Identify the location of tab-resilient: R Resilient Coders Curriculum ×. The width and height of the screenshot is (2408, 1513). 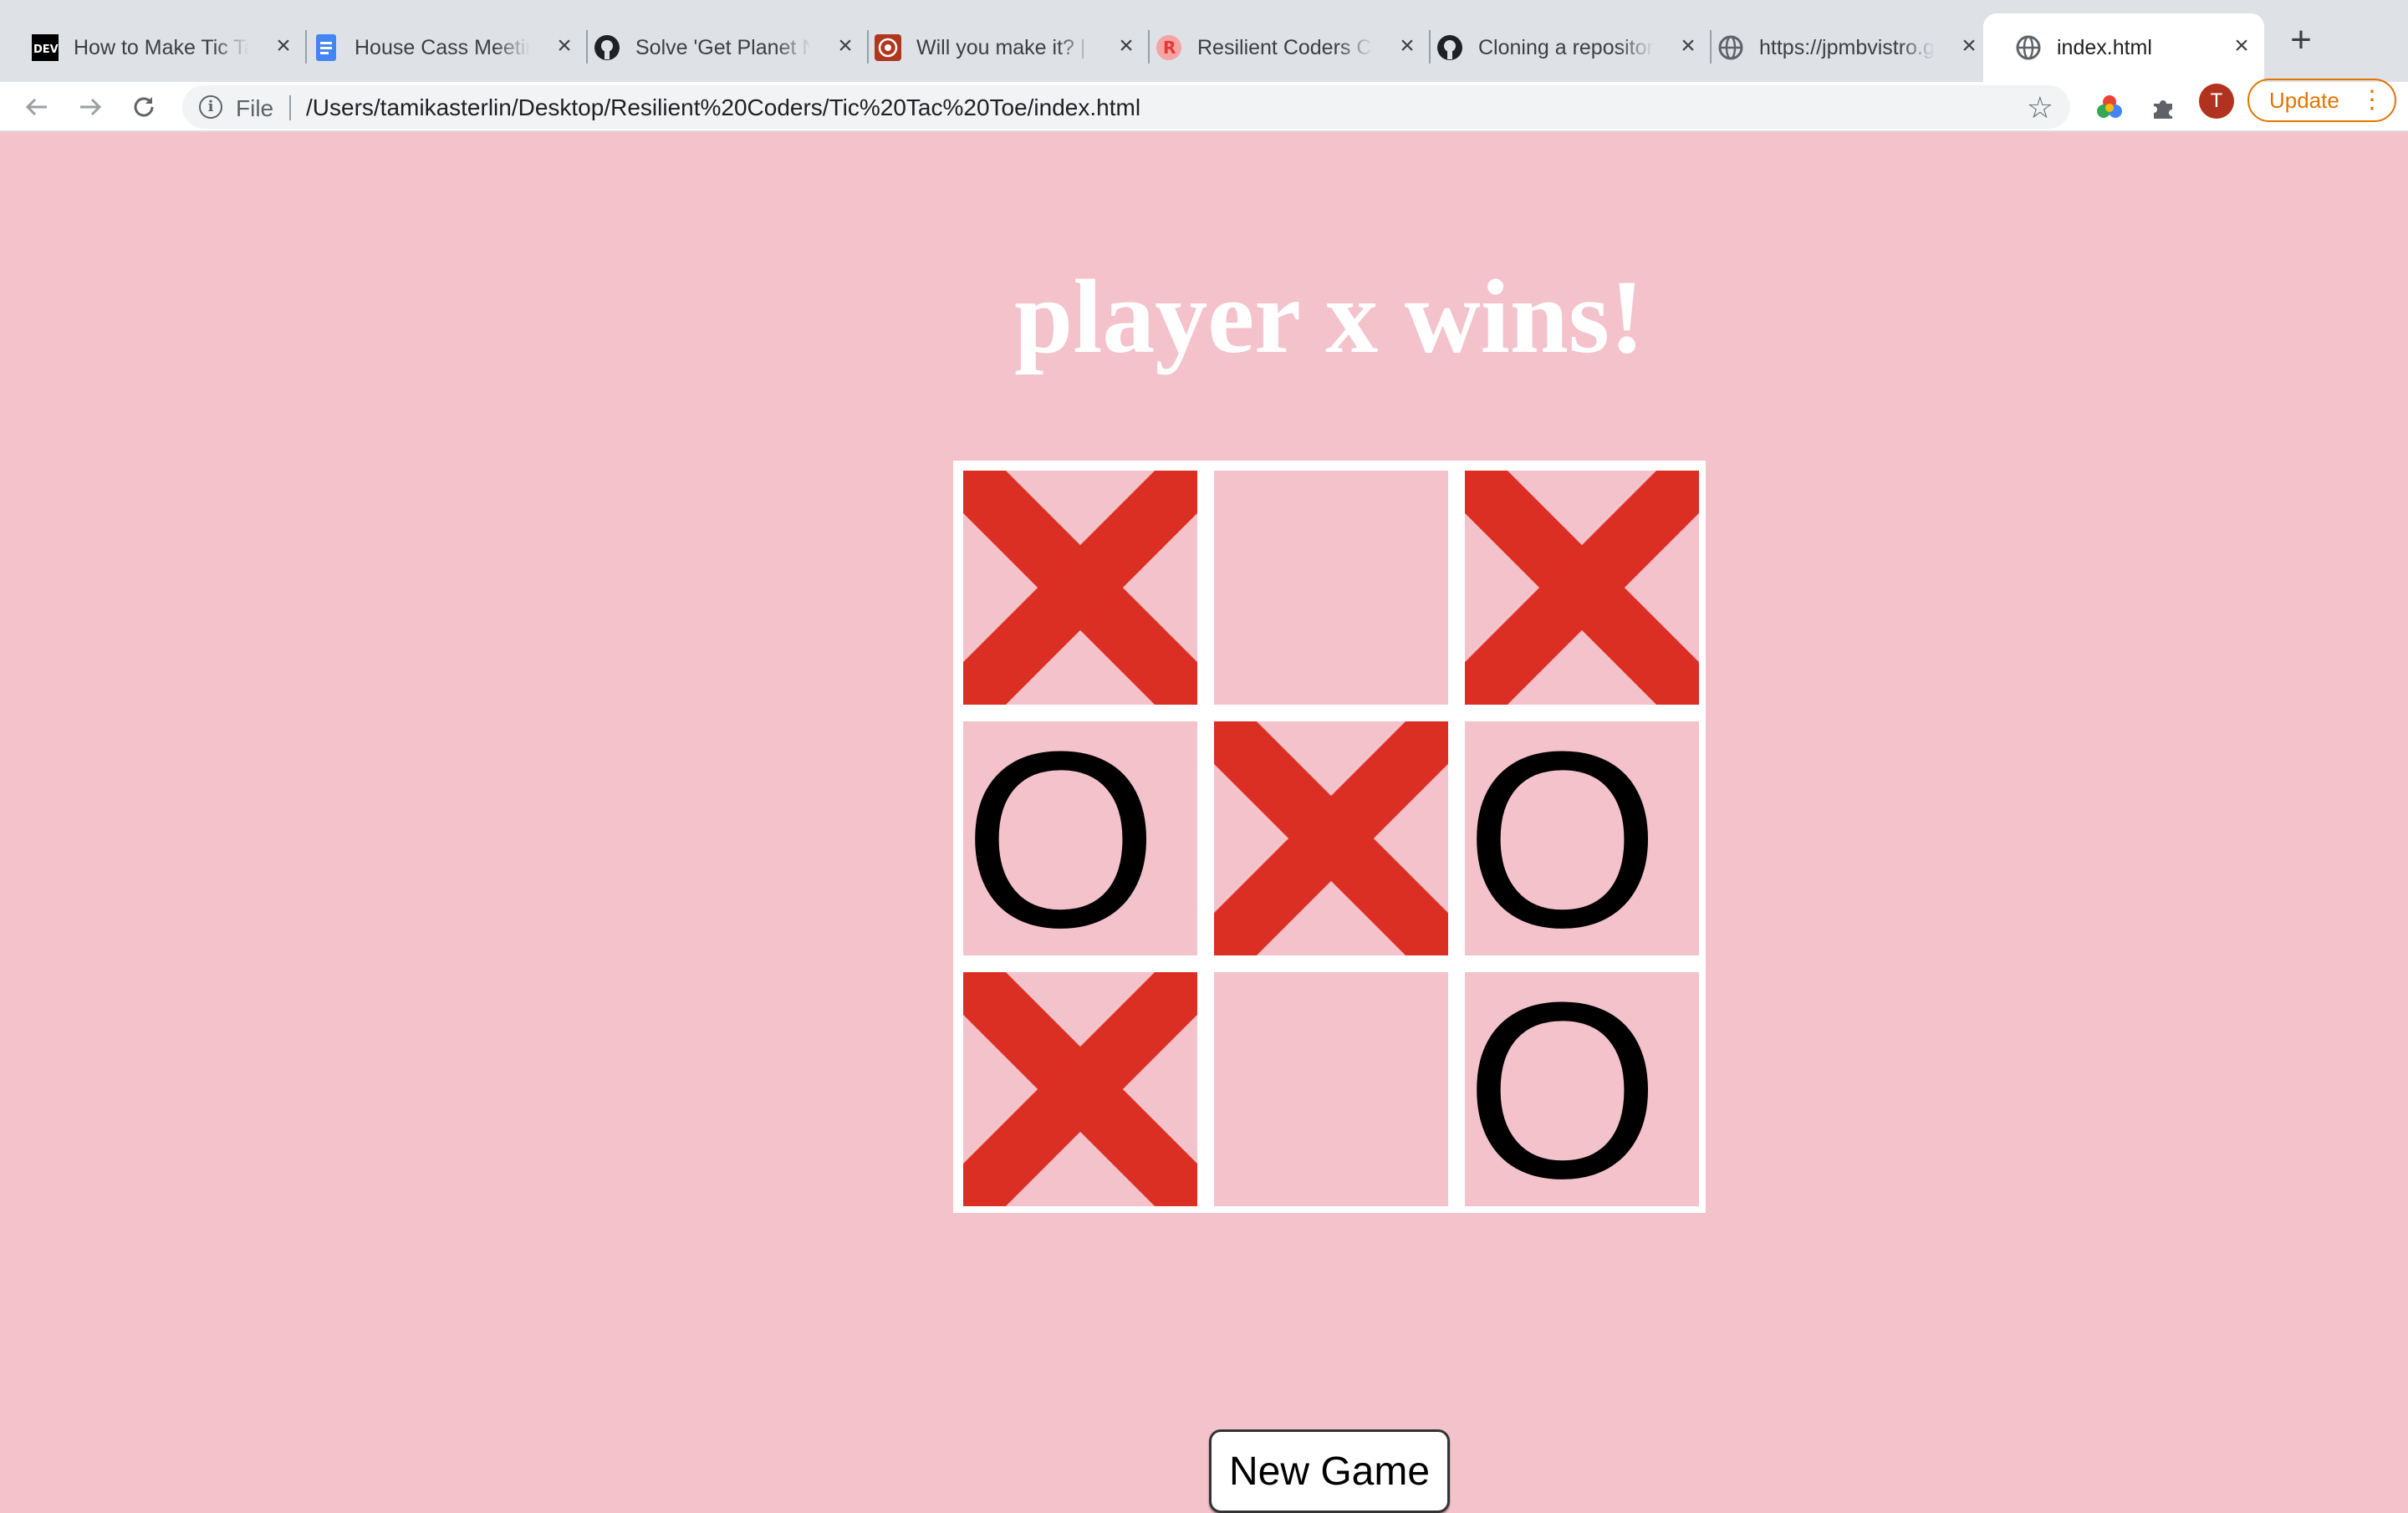
(1277, 47).